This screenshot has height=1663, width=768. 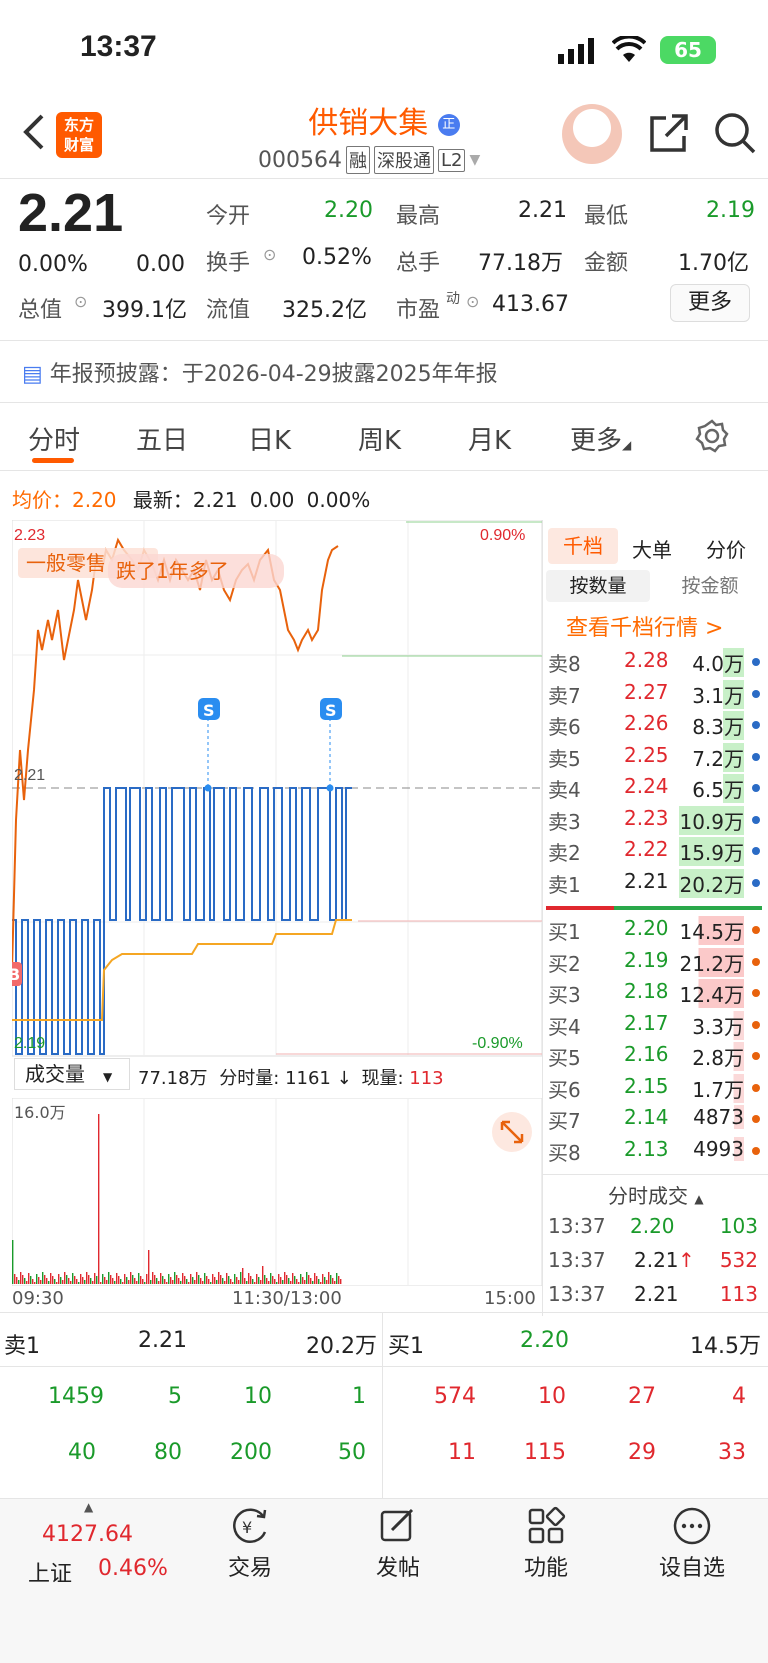 What do you see at coordinates (16, 974) in the screenshot?
I see `svg-text: B` at bounding box center [16, 974].